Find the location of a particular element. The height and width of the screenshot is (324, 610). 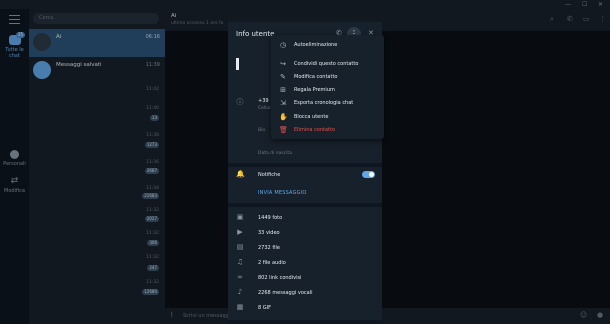

menu-item-label: Blocca utente is located at coordinates (311, 117).